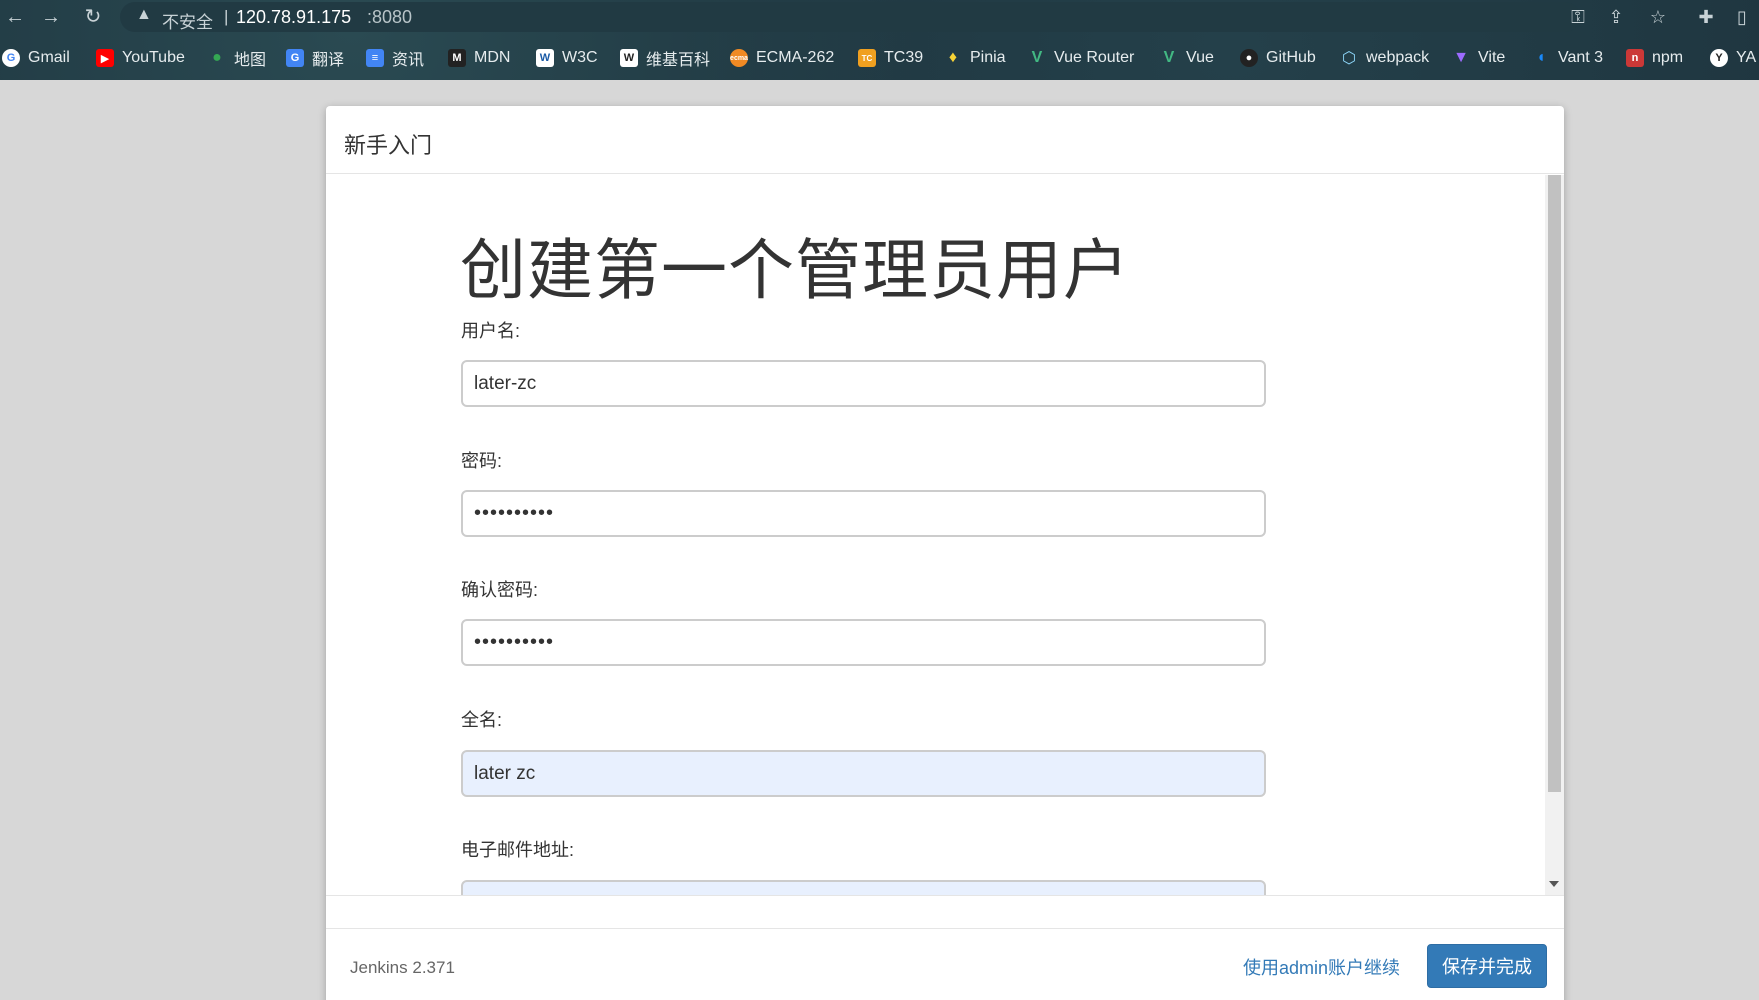  Describe the element at coordinates (514, 513) in the screenshot. I see `password-value: ••••••••••` at that location.